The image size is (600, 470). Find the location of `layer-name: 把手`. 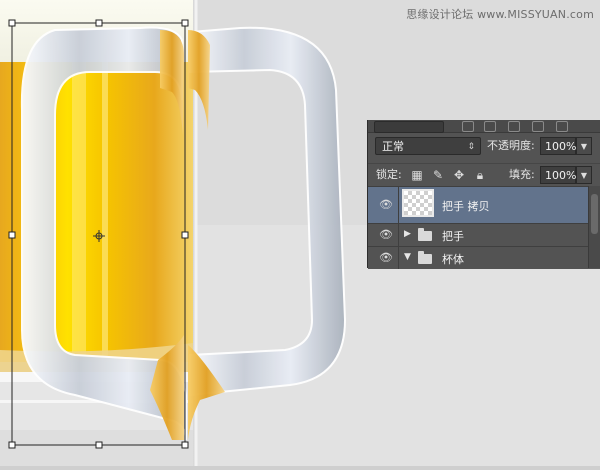

layer-name: 把手 is located at coordinates (453, 236).